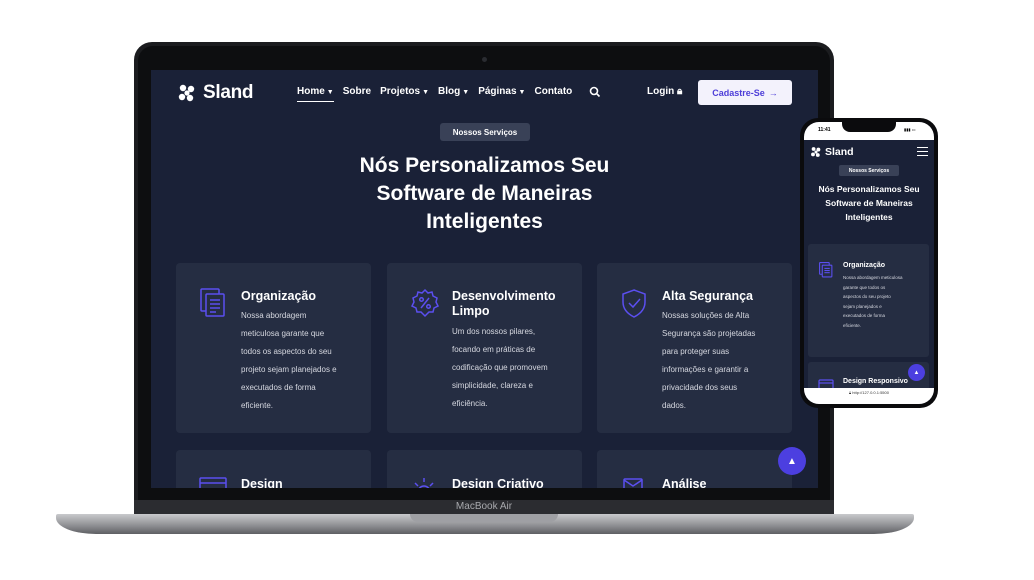  Describe the element at coordinates (484, 59) in the screenshot. I see `camera-icon` at that location.